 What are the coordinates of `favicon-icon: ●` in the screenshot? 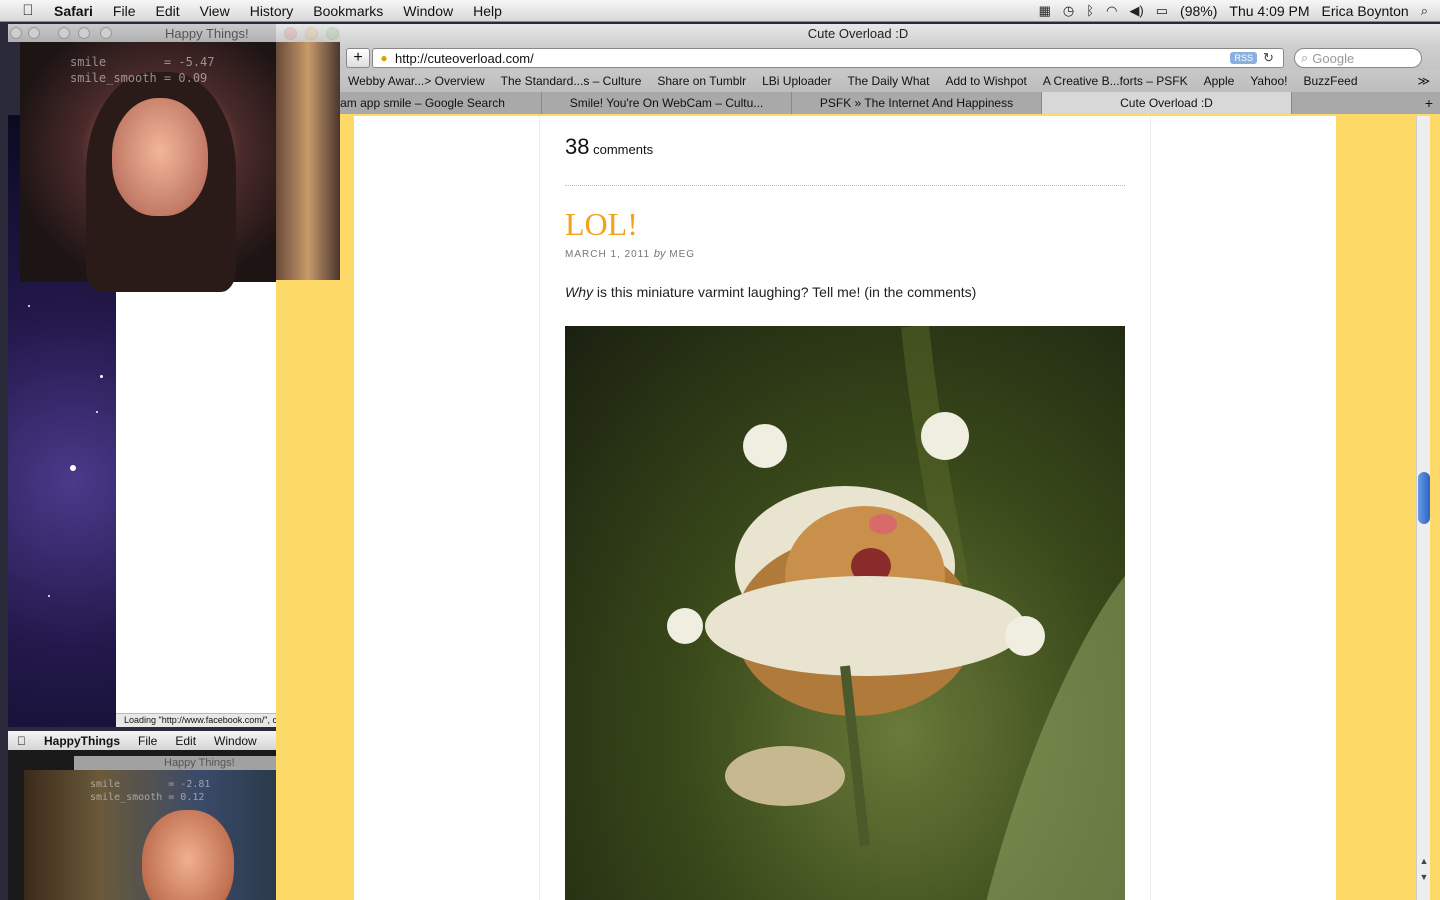 It's located at (384, 58).